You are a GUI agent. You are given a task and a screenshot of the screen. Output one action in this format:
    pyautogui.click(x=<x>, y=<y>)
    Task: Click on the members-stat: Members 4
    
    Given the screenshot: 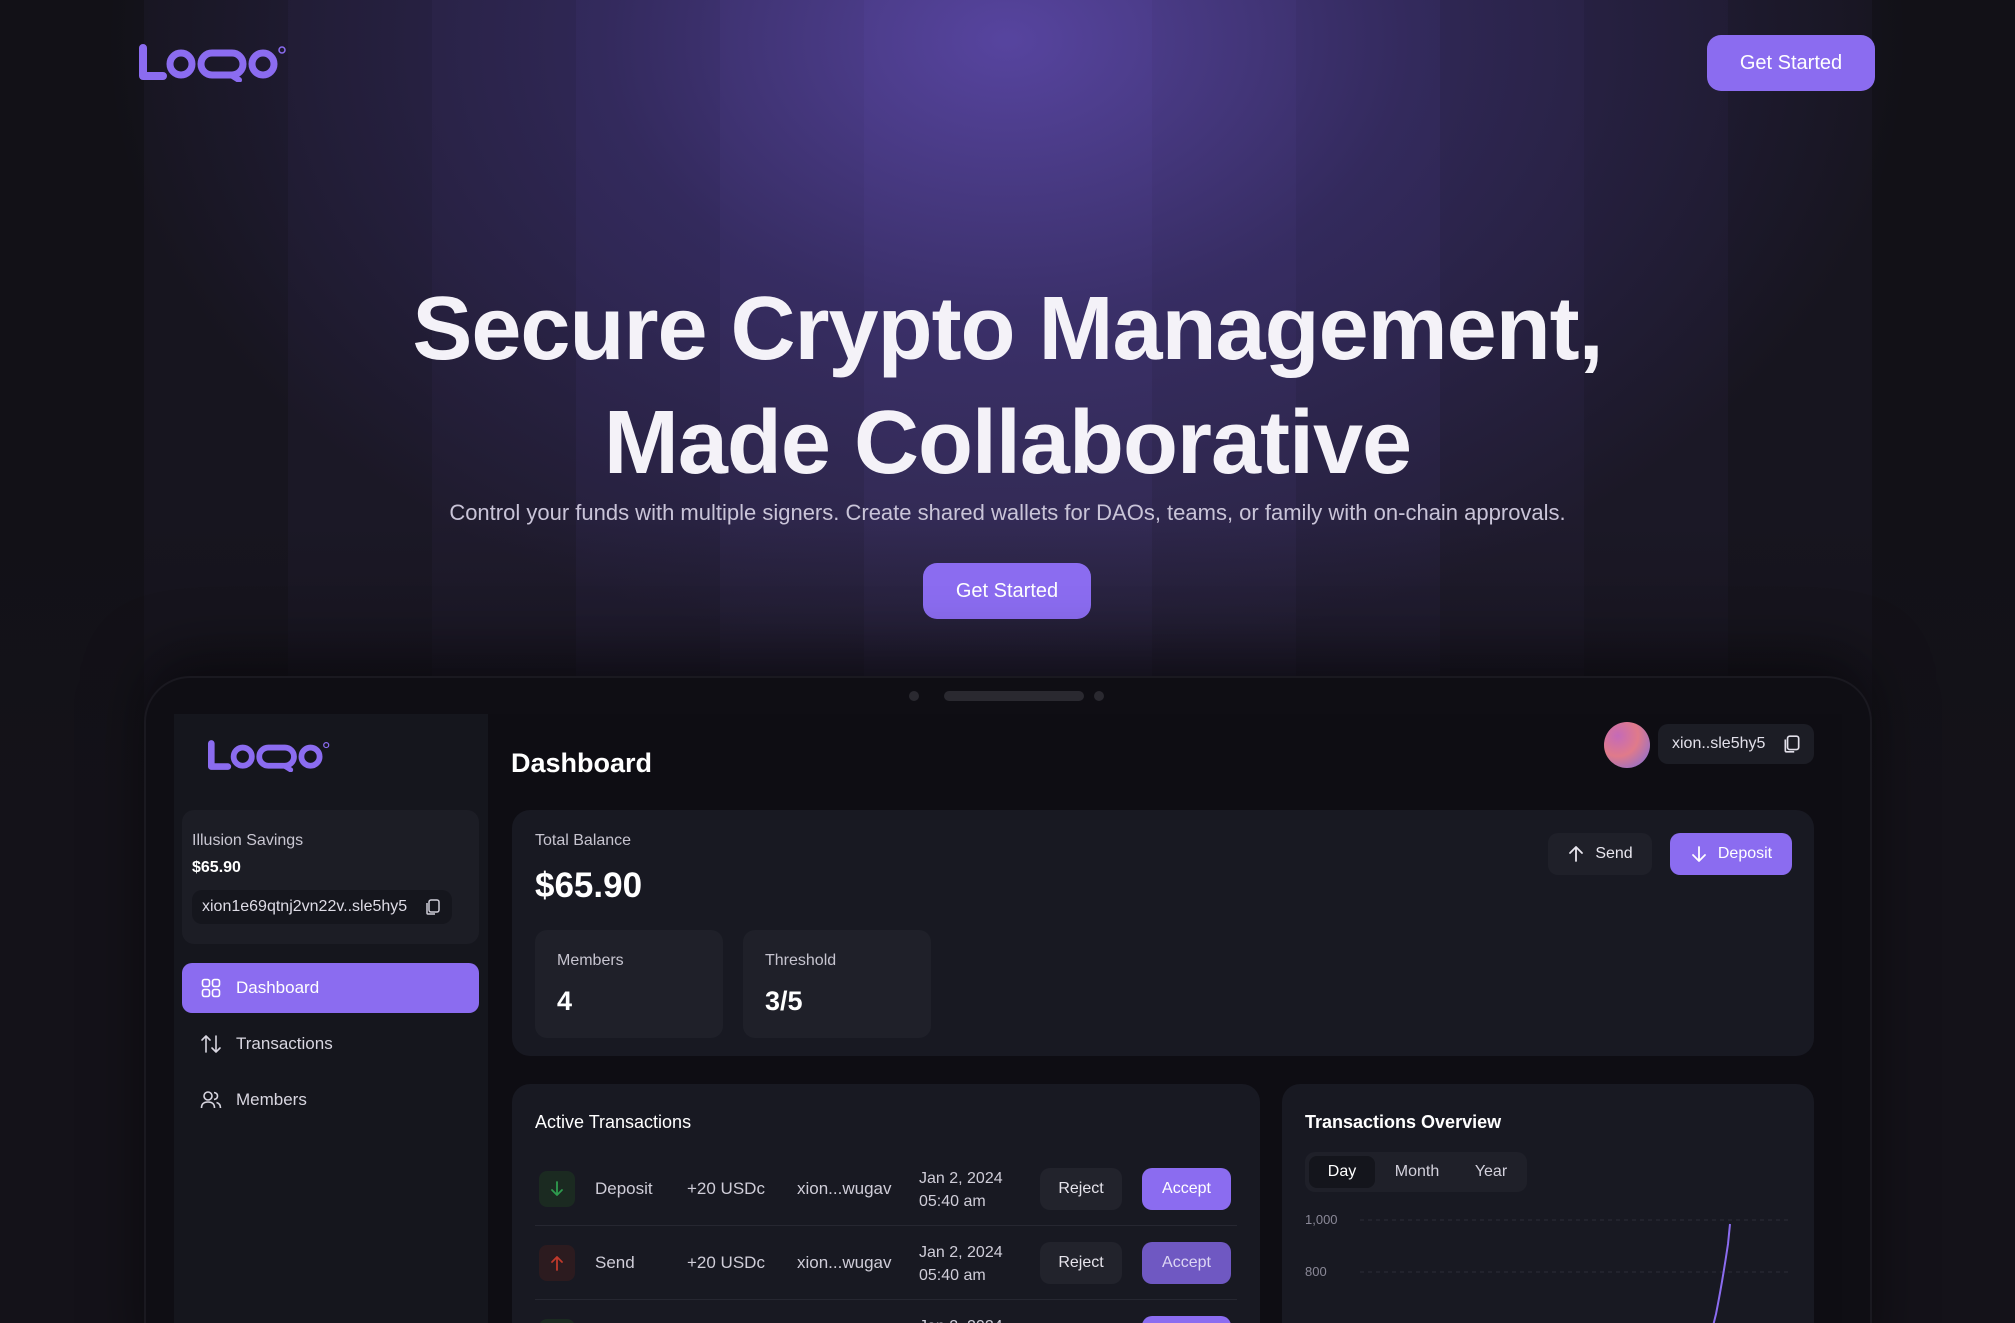 What is the action you would take?
    pyautogui.click(x=629, y=984)
    